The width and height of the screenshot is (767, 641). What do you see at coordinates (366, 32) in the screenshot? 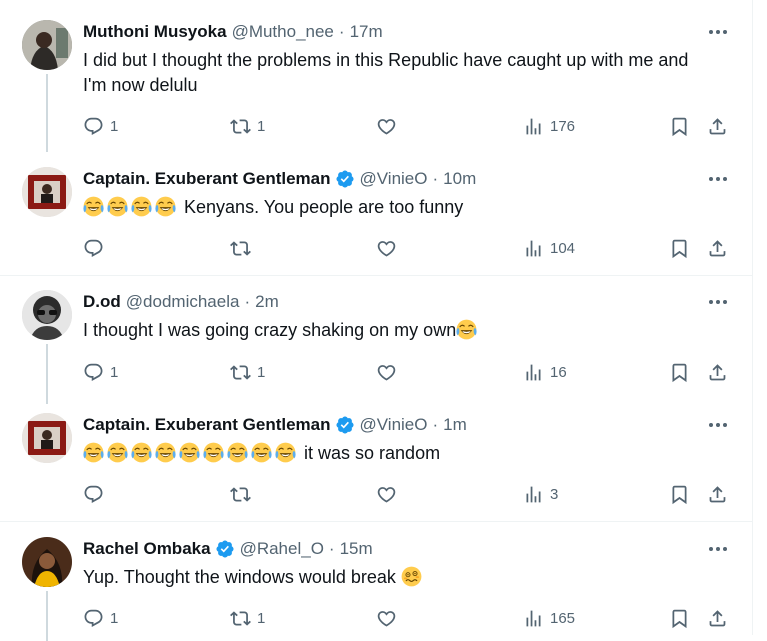
I see `timestamp: 17m` at bounding box center [366, 32].